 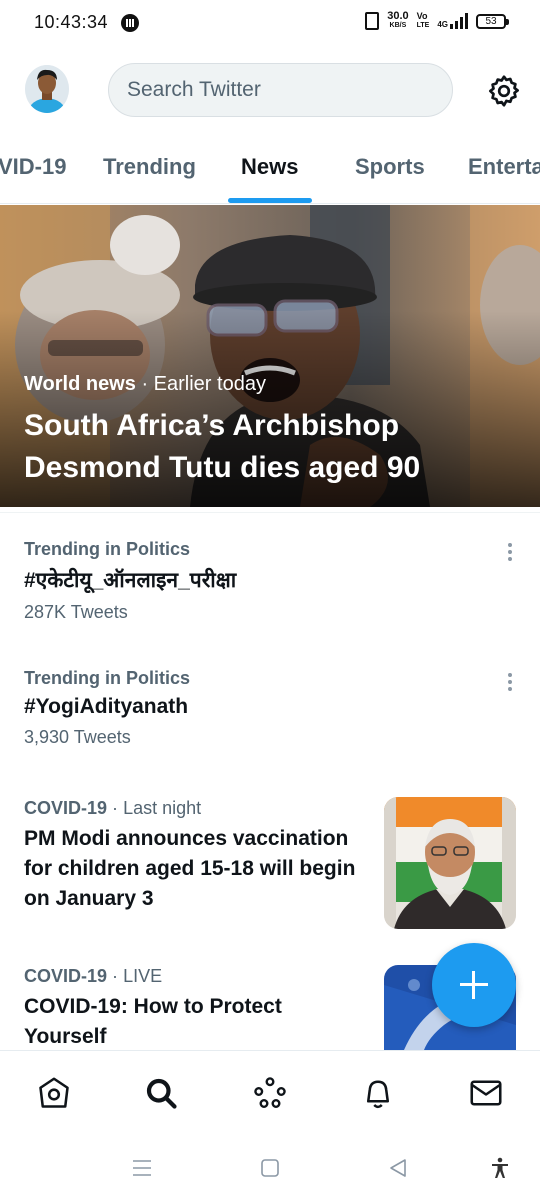 What do you see at coordinates (504, 167) in the screenshot?
I see `tab-entertainment: Enterta` at bounding box center [504, 167].